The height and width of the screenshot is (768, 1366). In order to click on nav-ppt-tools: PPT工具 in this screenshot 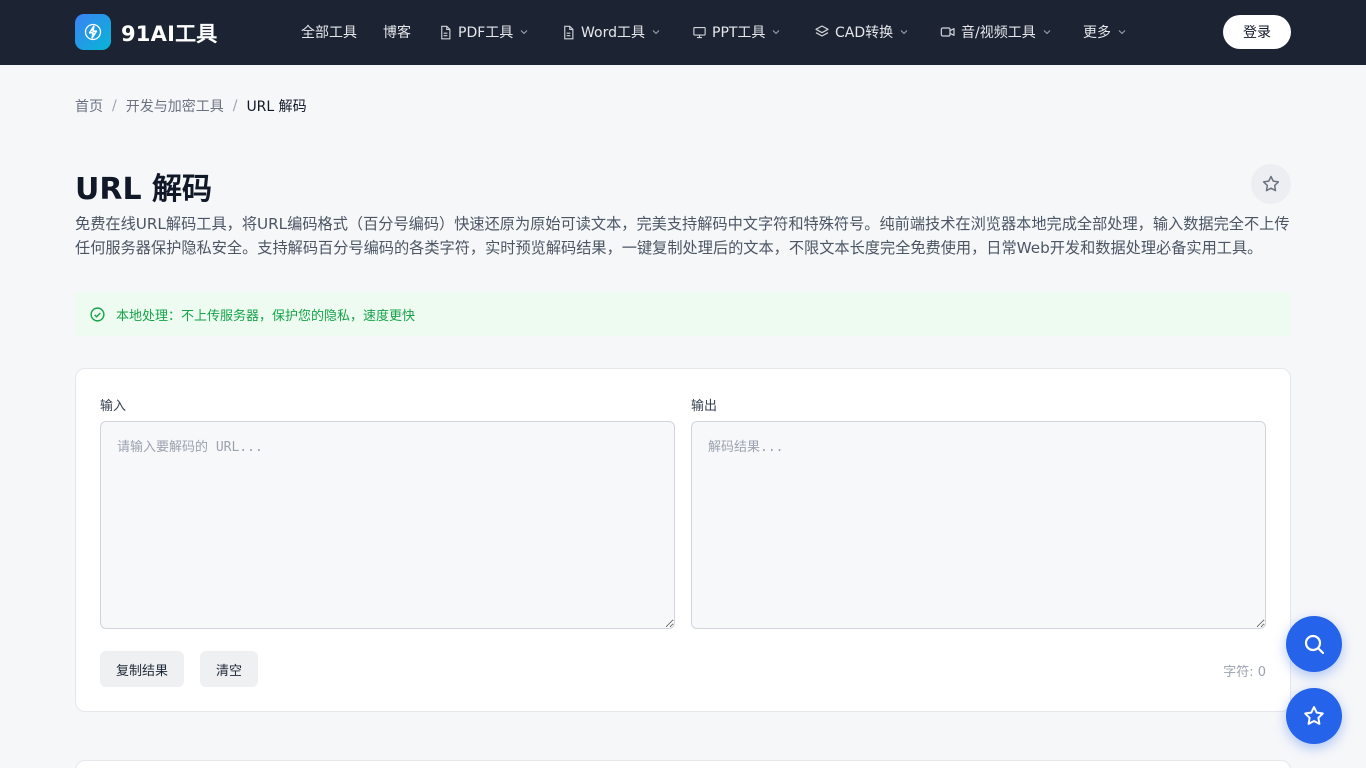, I will do `click(737, 32)`.